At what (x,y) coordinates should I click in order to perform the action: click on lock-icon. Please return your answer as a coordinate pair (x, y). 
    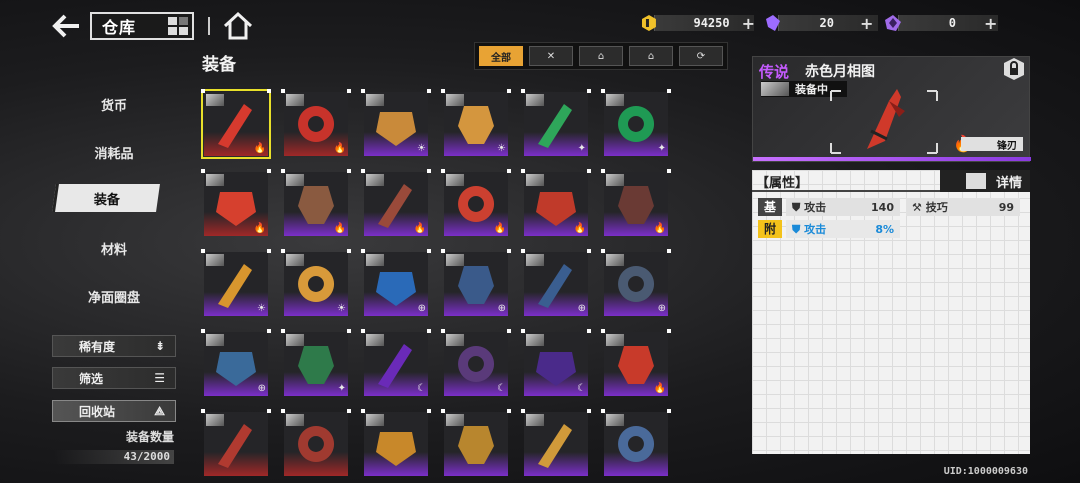
    Looking at the image, I should click on (1014, 69).